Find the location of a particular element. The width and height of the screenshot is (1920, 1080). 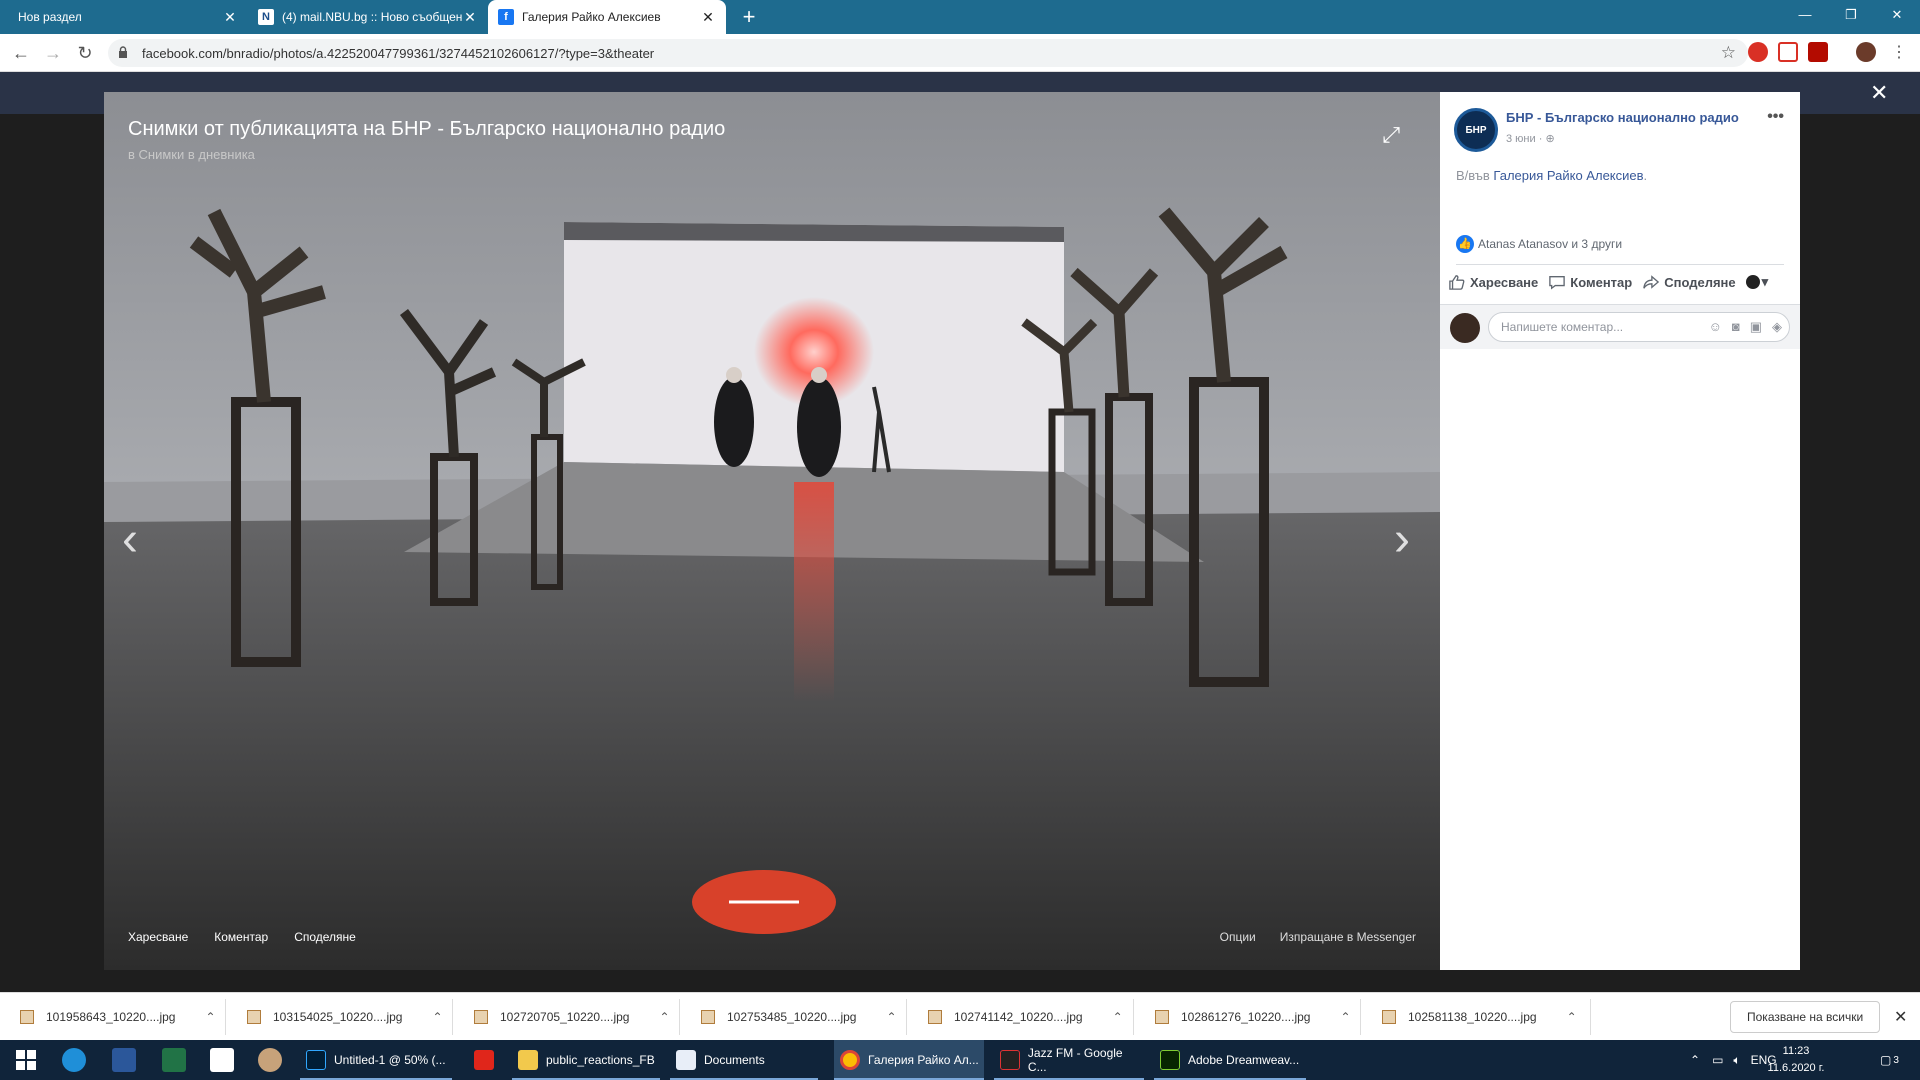

tab-new: Нов раздел ✕ is located at coordinates (128, 17).